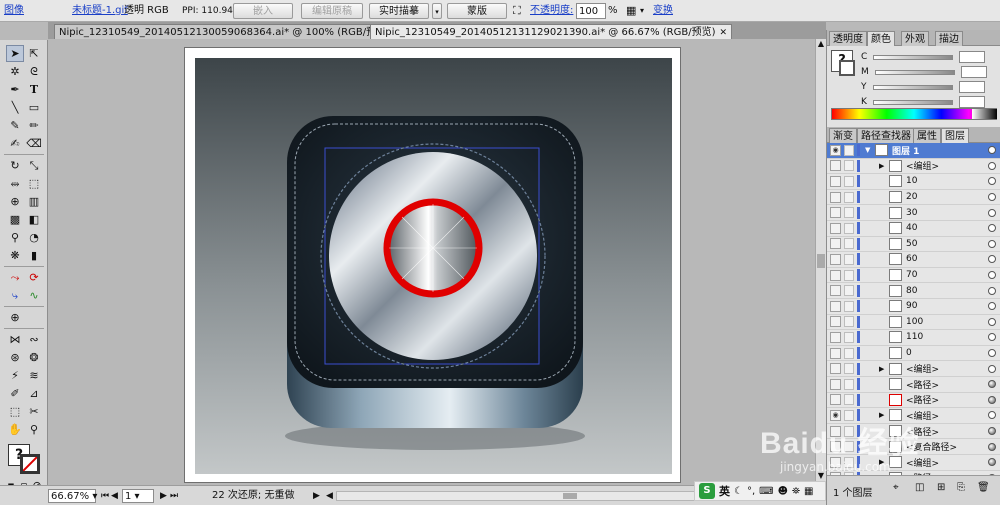 This screenshot has width=1000, height=505. Describe the element at coordinates (15, 89) in the screenshot. I see `pen-tool-icon: ✒` at that location.